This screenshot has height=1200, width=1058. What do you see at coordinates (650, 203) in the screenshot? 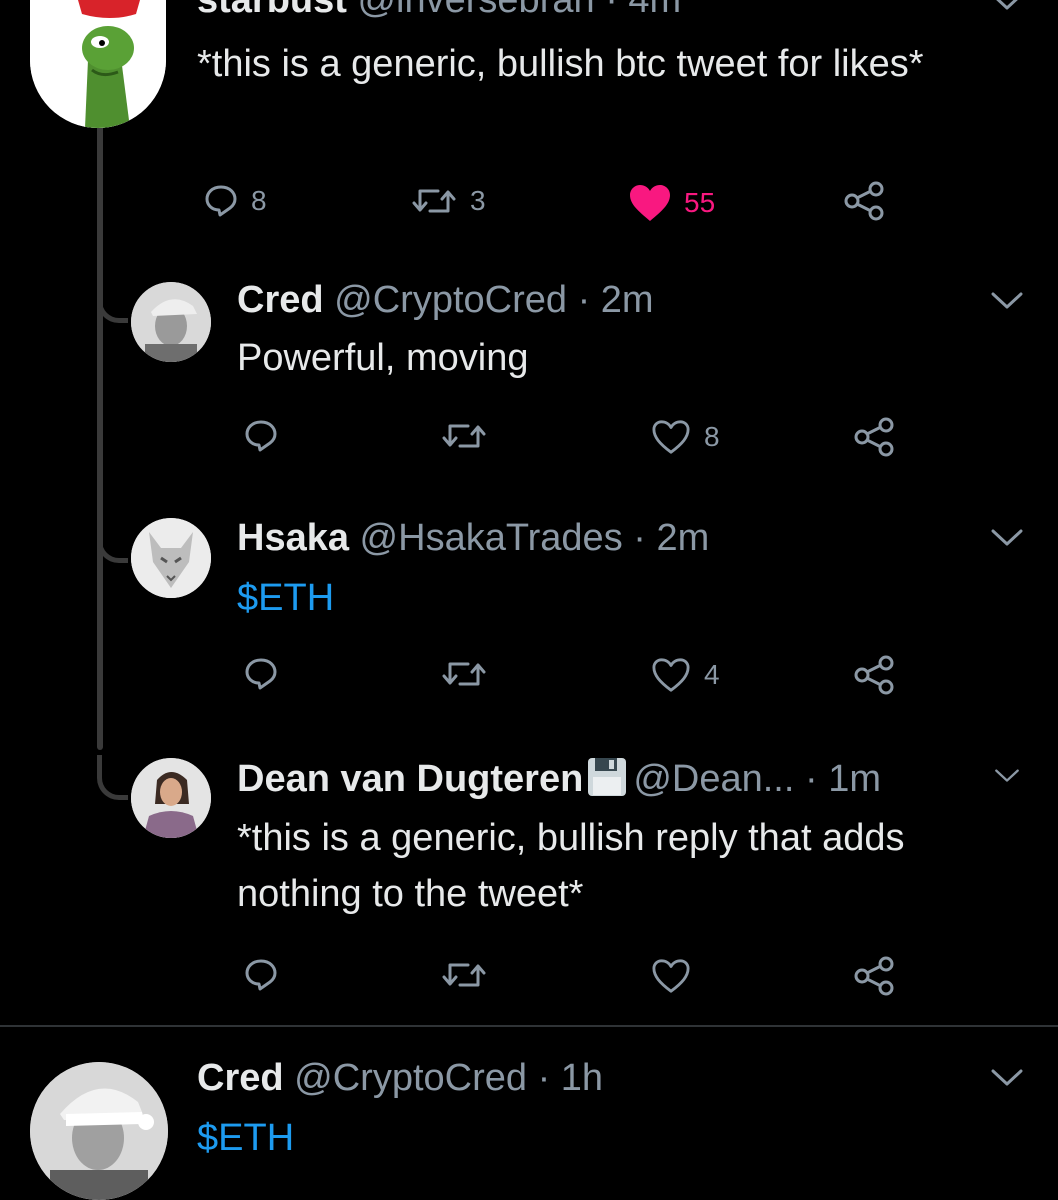
I see `heart-filled-icon` at bounding box center [650, 203].